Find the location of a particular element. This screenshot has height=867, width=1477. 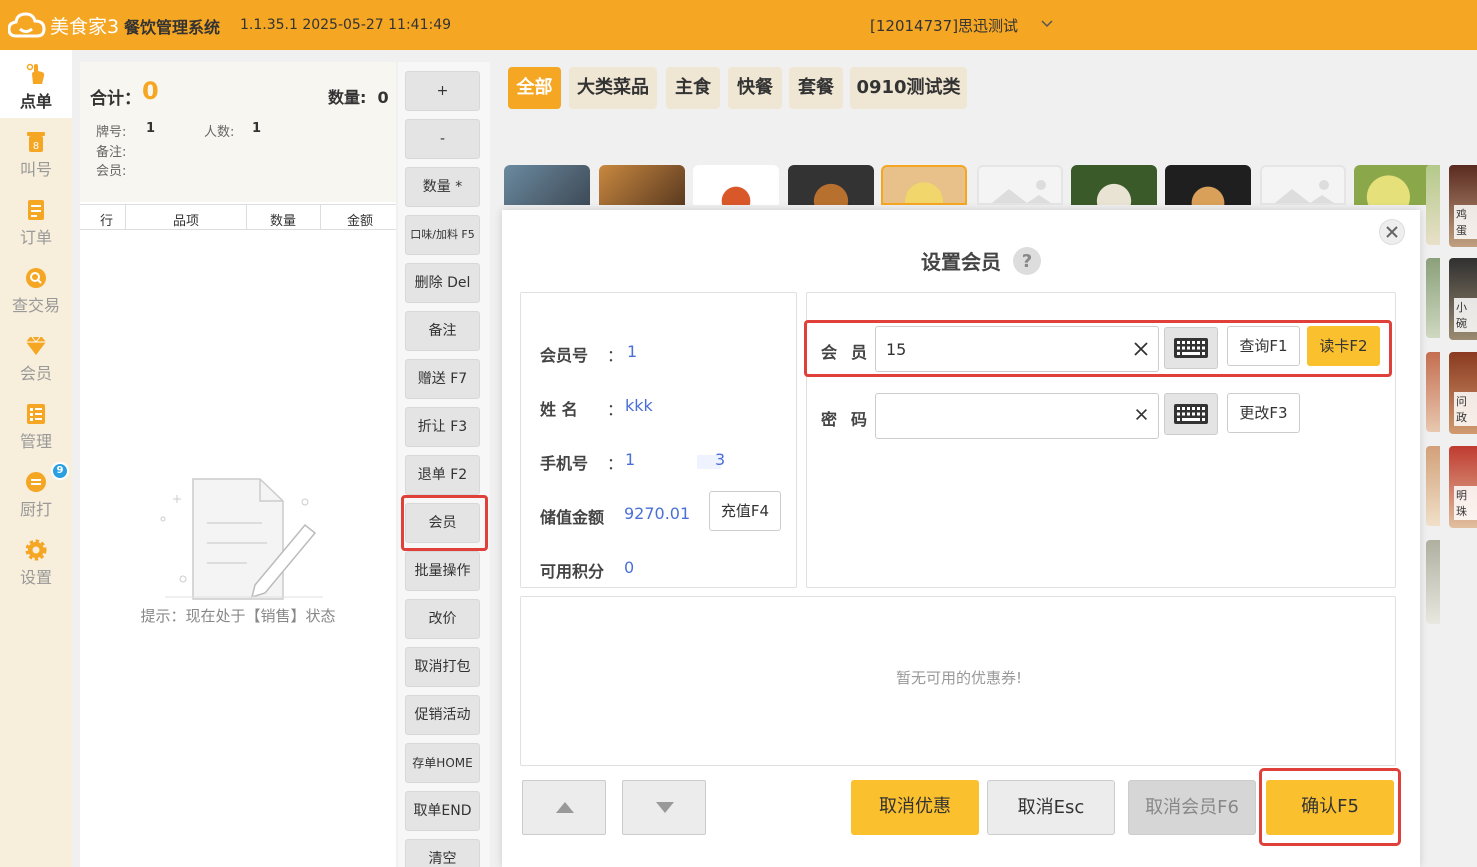

clear-input-icon is located at coordinates (1141, 414).